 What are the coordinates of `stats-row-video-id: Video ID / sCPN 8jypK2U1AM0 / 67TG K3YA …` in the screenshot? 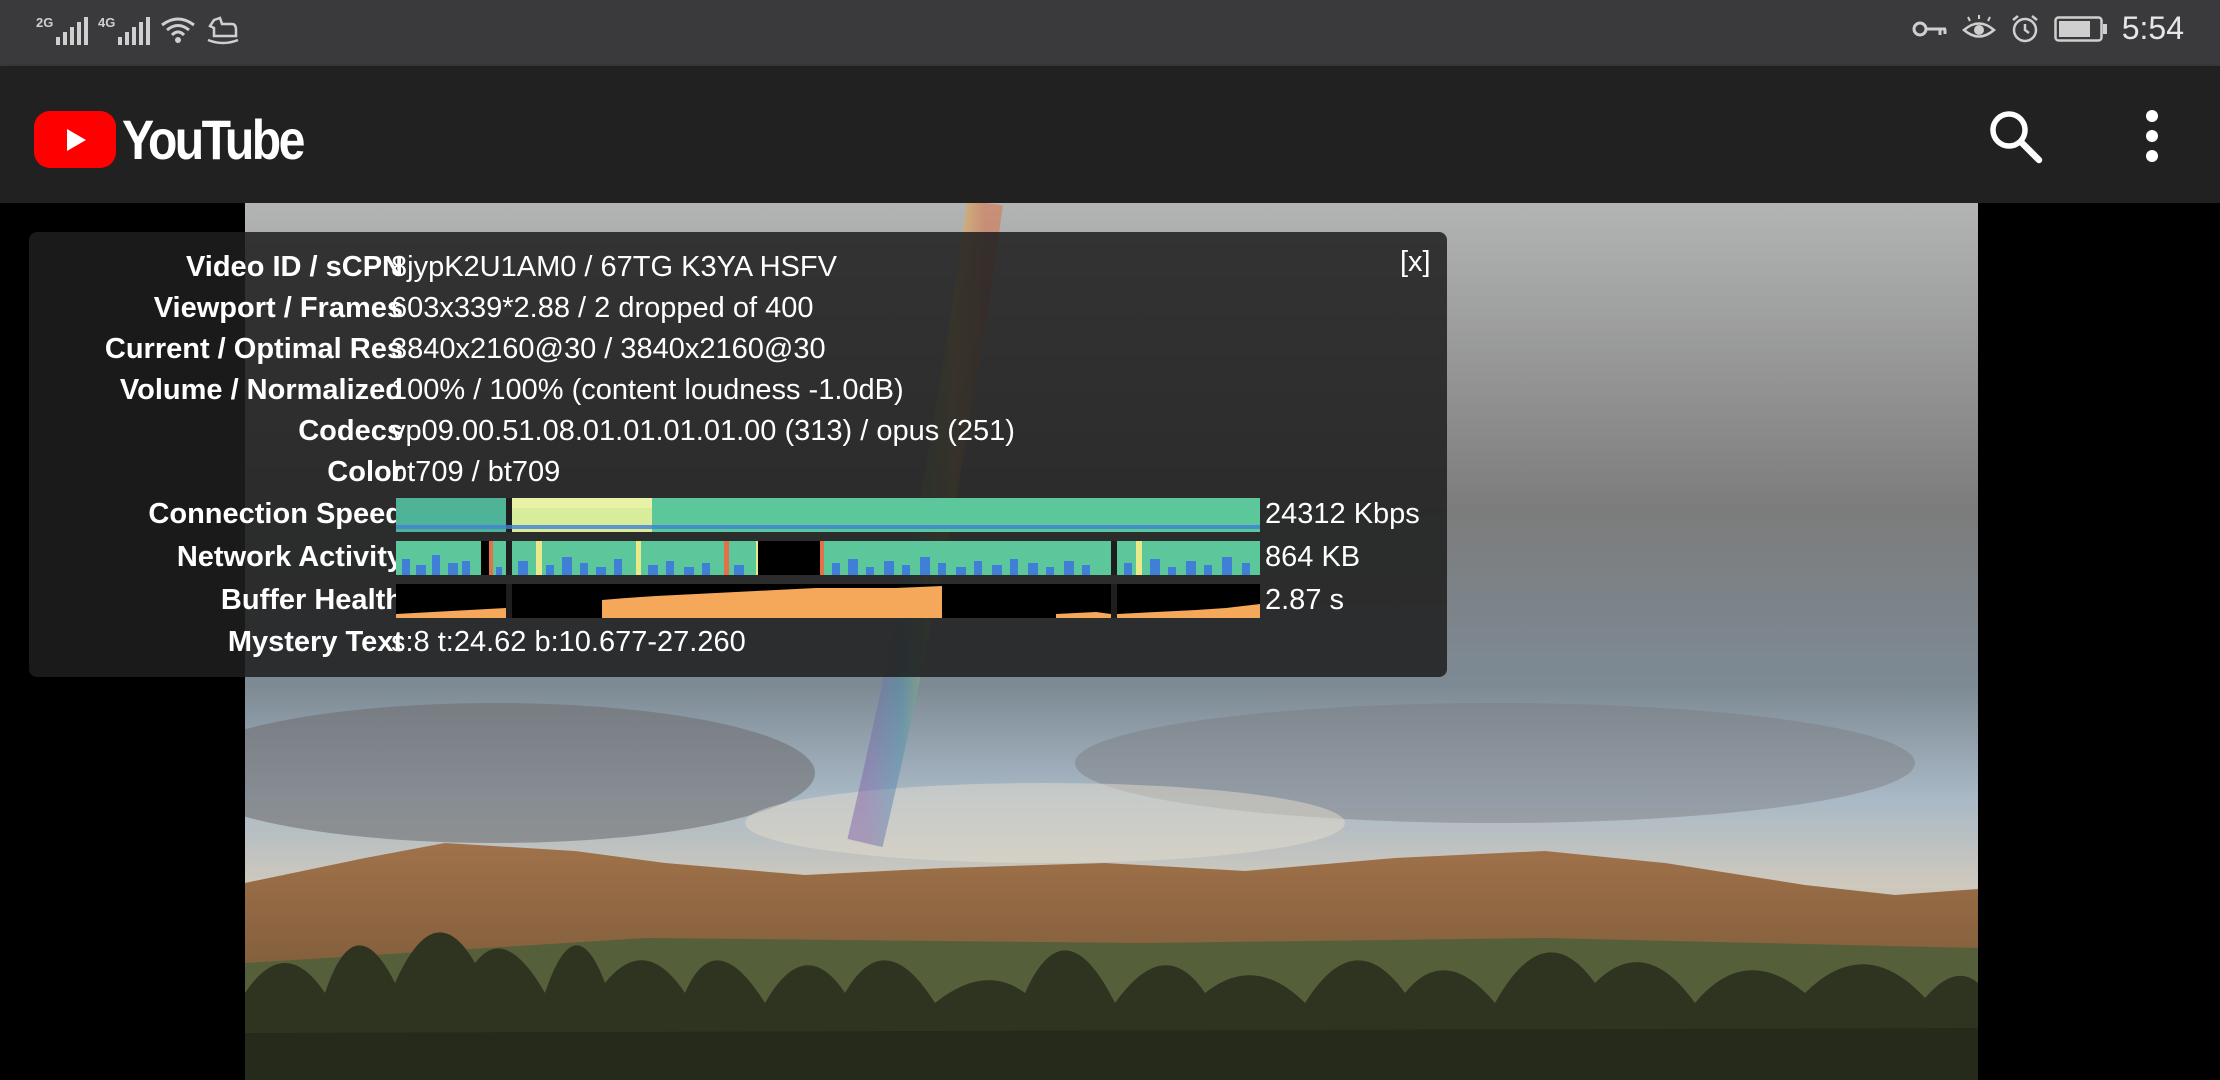 It's located at (738, 267).